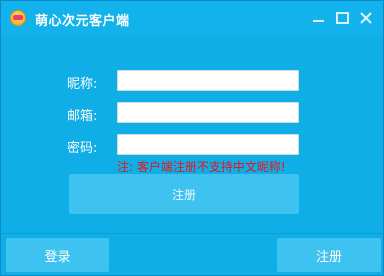 Image resolution: width=384 pixels, height=276 pixels. What do you see at coordinates (82, 116) in the screenshot?
I see `email-label: 邮箱:` at bounding box center [82, 116].